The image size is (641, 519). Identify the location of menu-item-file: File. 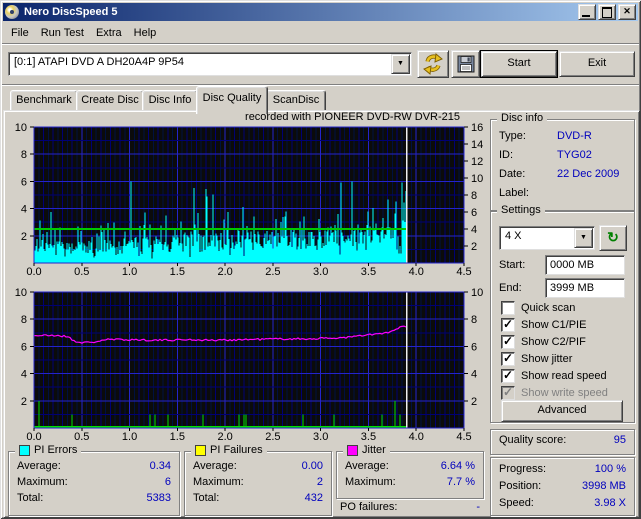
(20, 33).